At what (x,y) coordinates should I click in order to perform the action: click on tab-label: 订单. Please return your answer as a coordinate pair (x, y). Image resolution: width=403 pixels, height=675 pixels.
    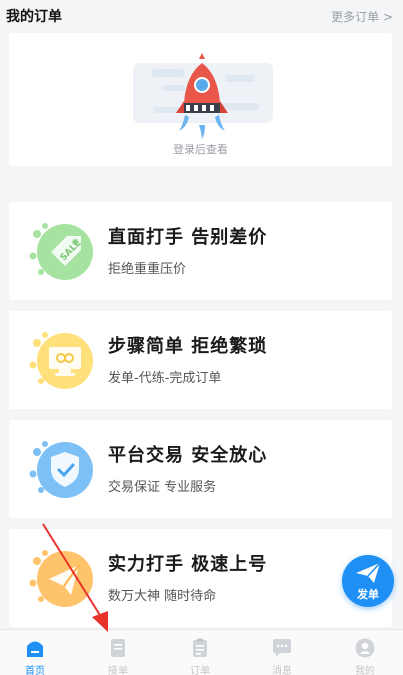
    Looking at the image, I should click on (200, 670).